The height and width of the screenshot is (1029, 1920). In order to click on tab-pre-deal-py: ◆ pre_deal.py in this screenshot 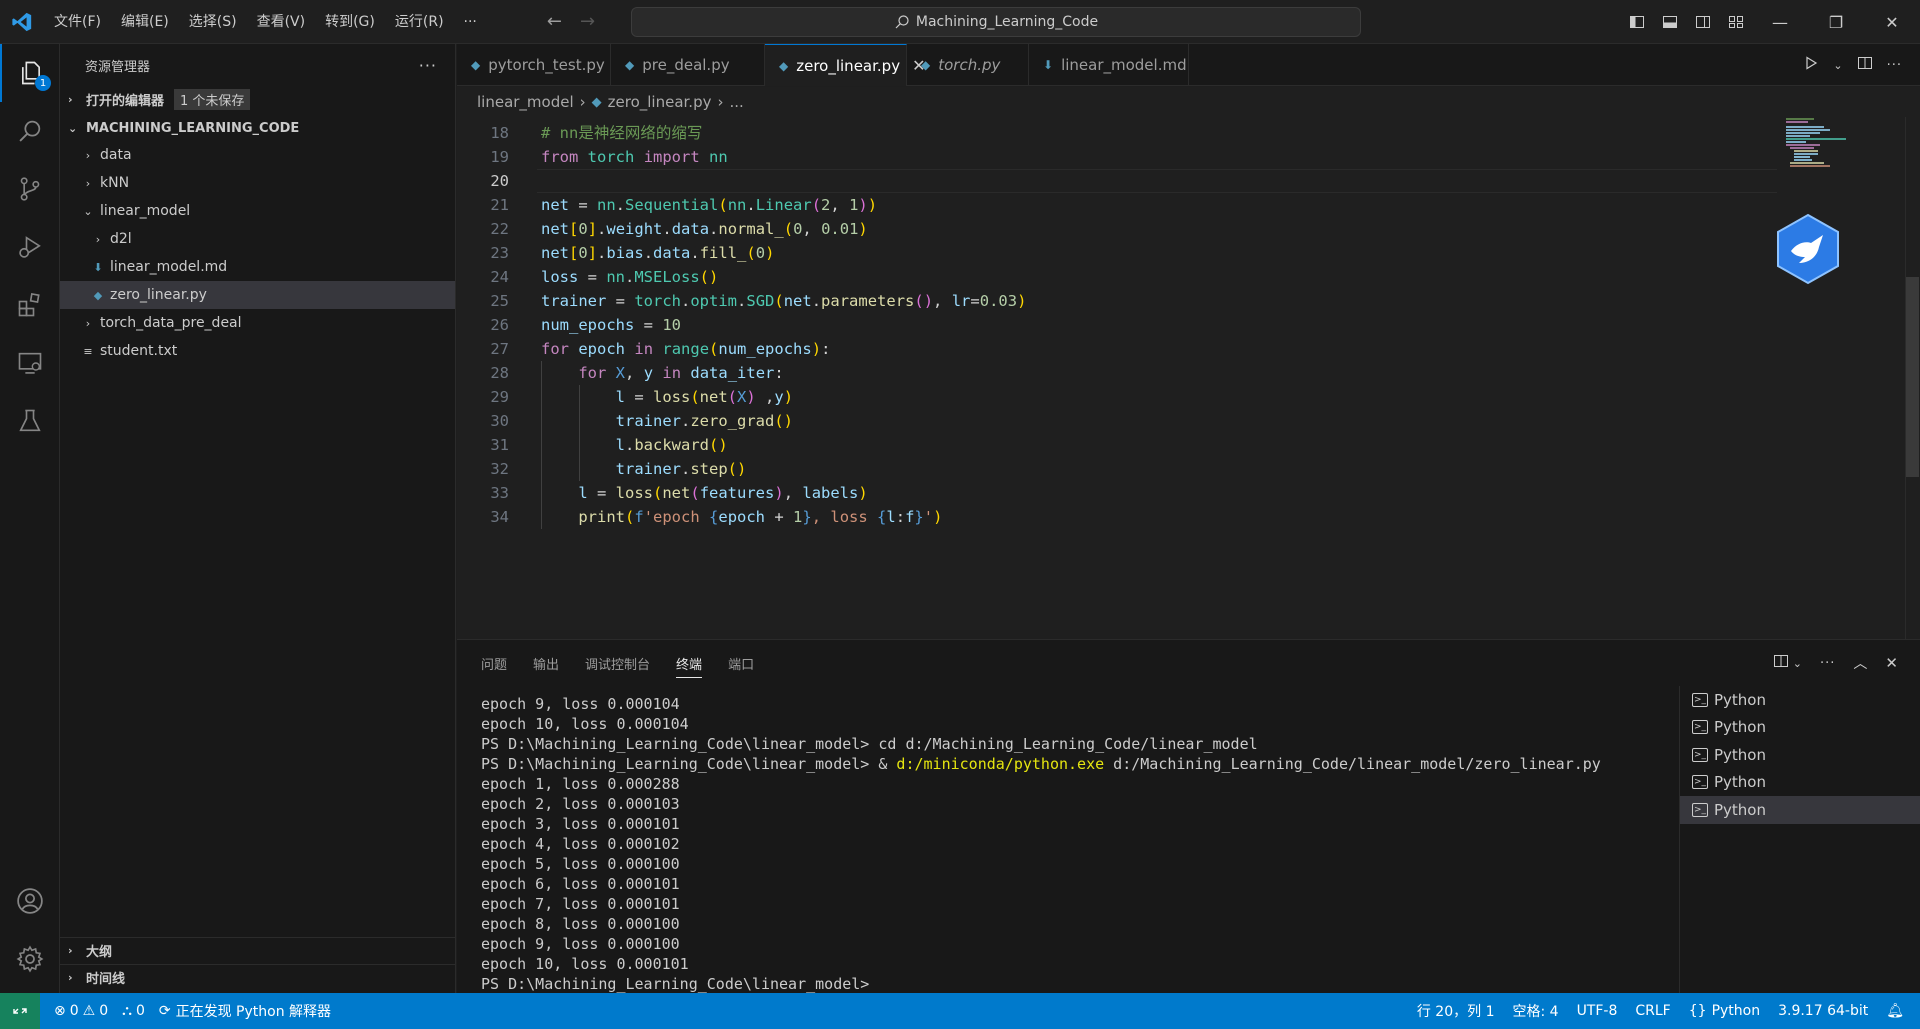, I will do `click(688, 65)`.